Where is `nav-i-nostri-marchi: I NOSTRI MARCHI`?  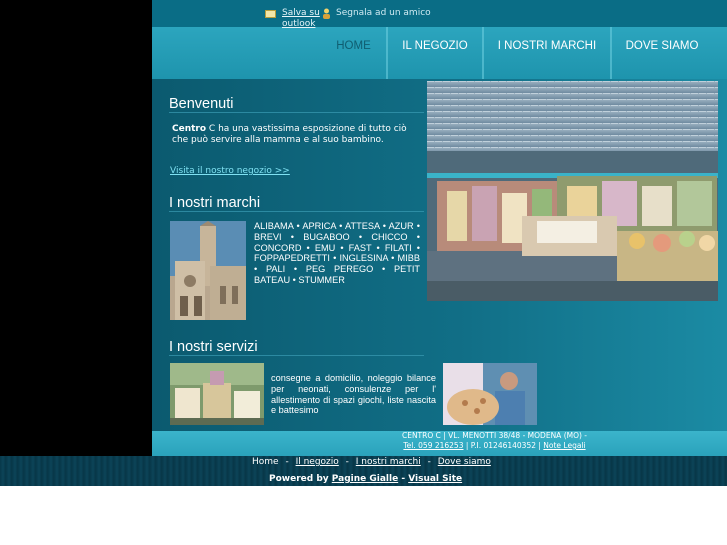 nav-i-nostri-marchi: I NOSTRI MARCHI is located at coordinates (547, 53).